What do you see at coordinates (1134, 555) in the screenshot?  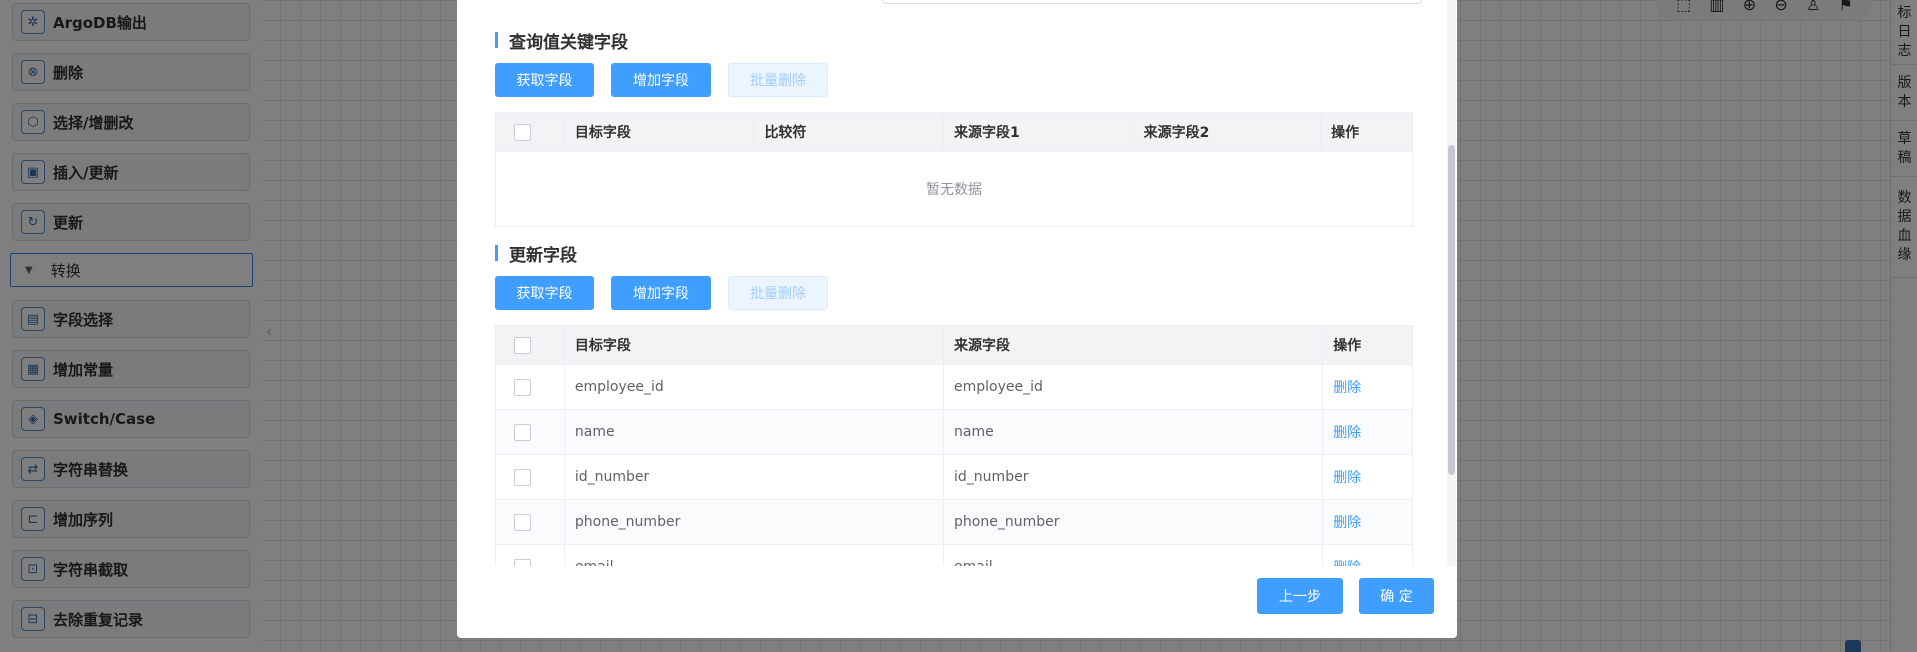 I see `source-field-cell: email` at bounding box center [1134, 555].